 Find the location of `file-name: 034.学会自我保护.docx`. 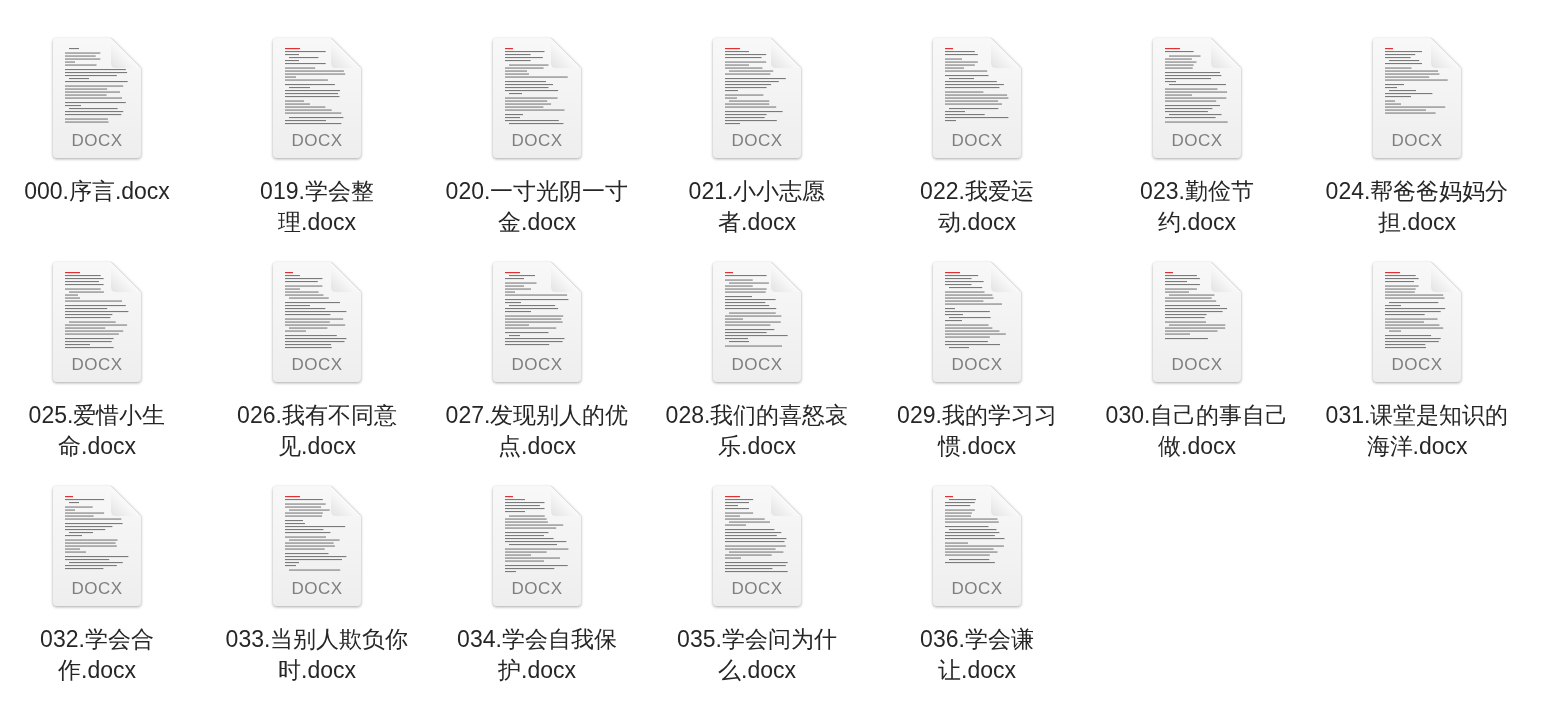

file-name: 034.学会自我保护.docx is located at coordinates (537, 655).